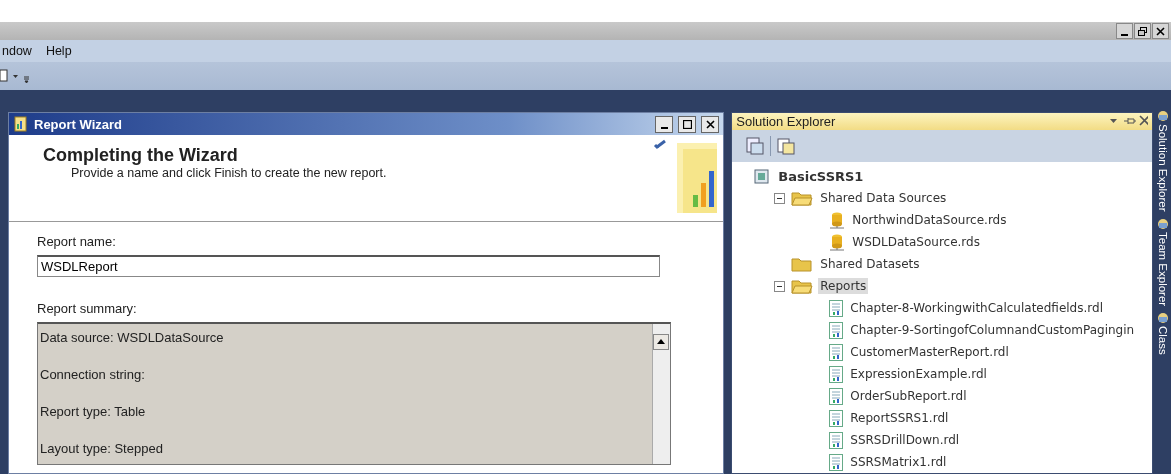 The image size is (1171, 474). I want to click on tree-item: Reports, so click(843, 286).